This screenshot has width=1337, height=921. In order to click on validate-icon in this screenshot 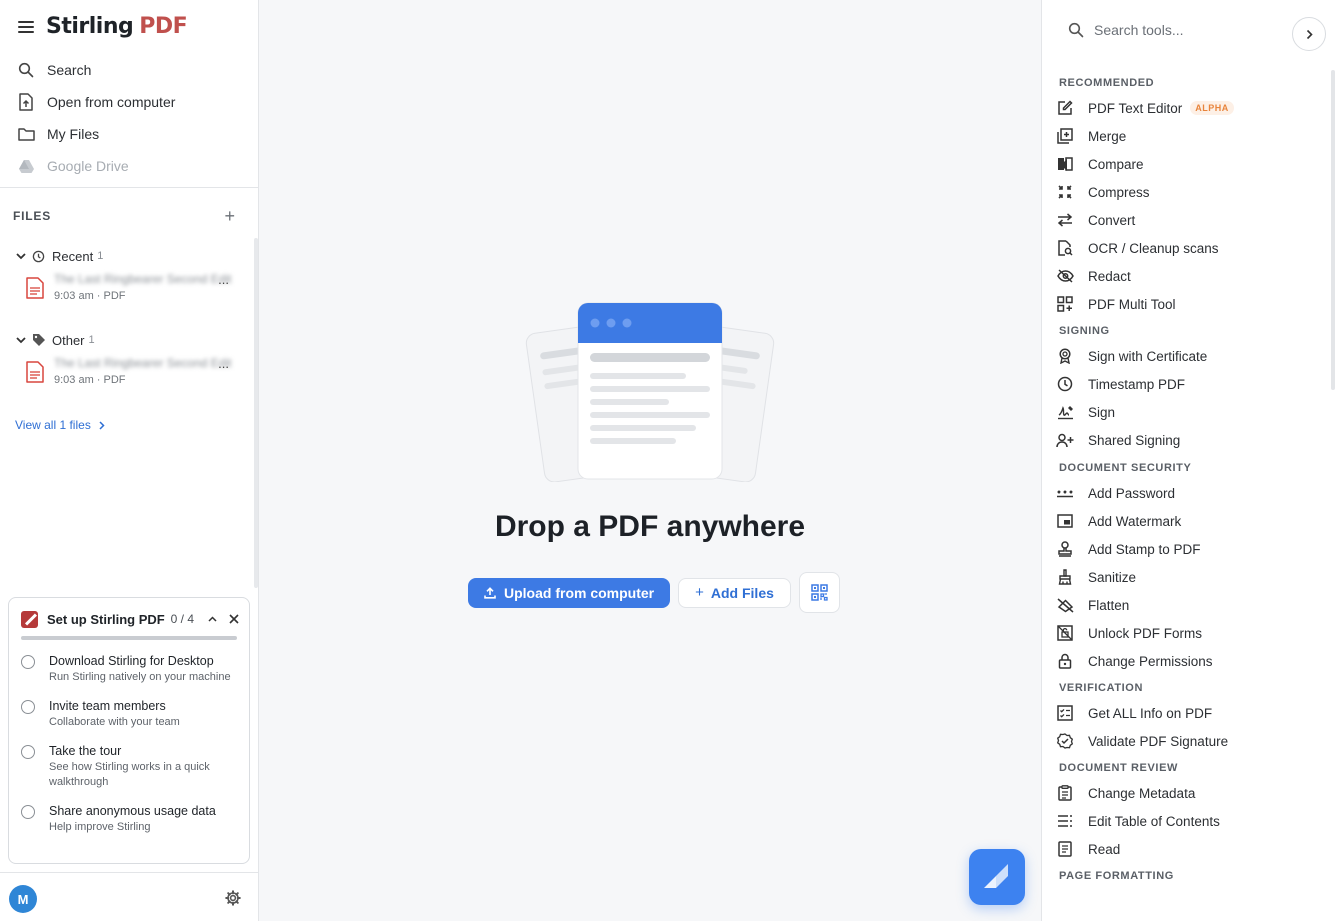, I will do `click(1065, 741)`.